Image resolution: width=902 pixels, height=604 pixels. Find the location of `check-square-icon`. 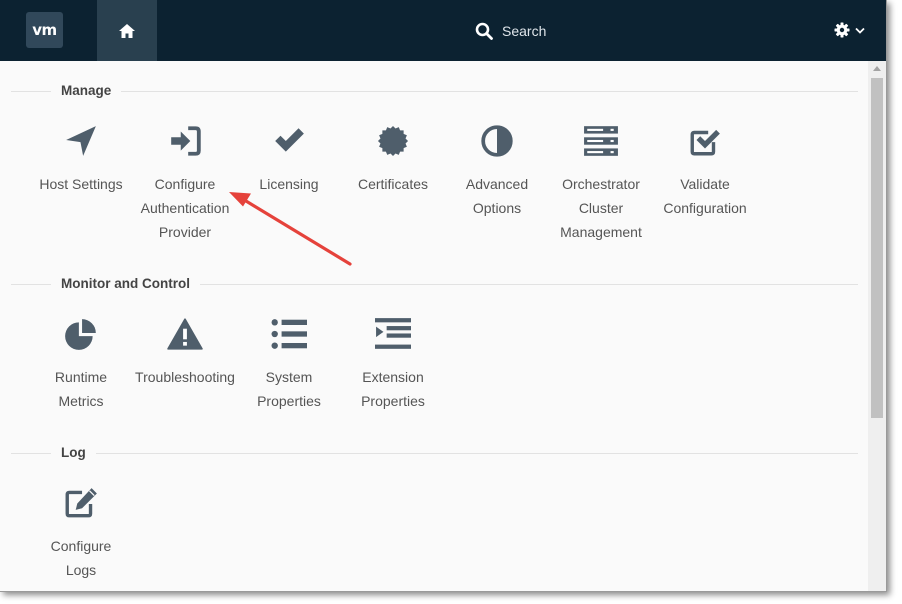

check-square-icon is located at coordinates (705, 142).